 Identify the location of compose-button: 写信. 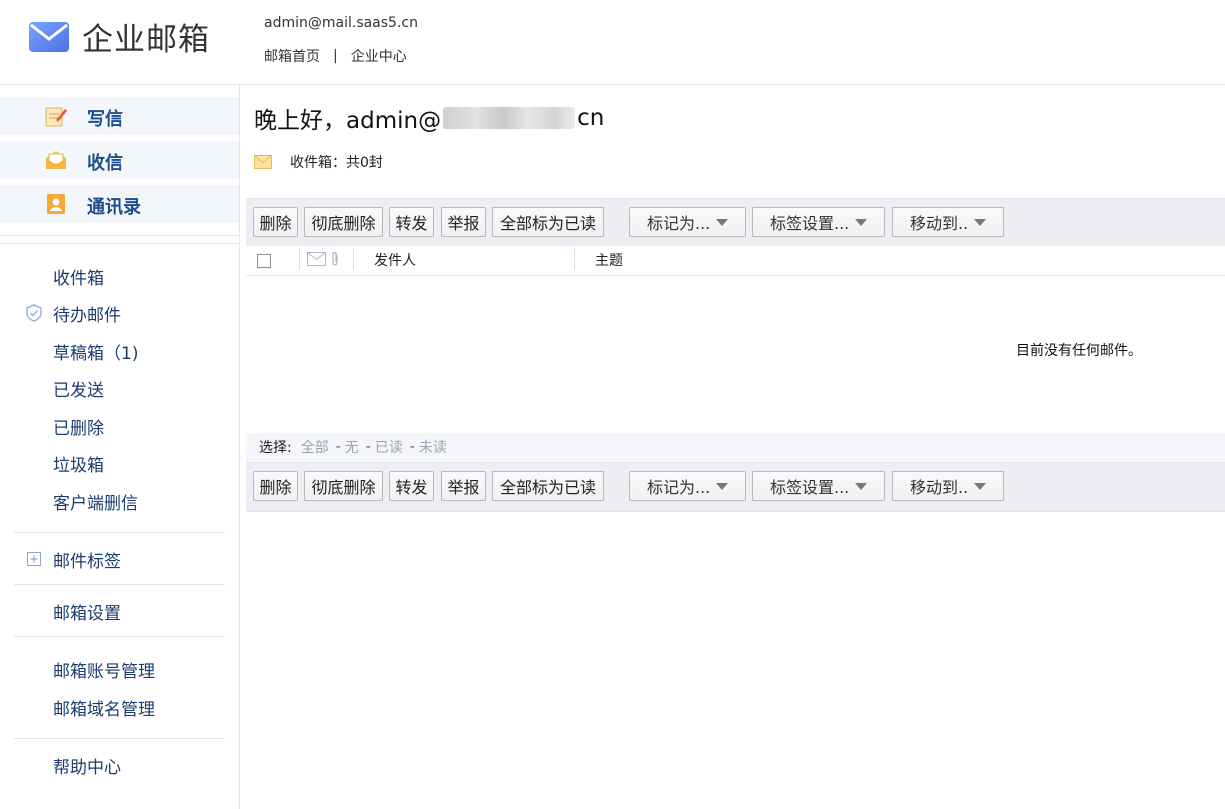
(119, 116).